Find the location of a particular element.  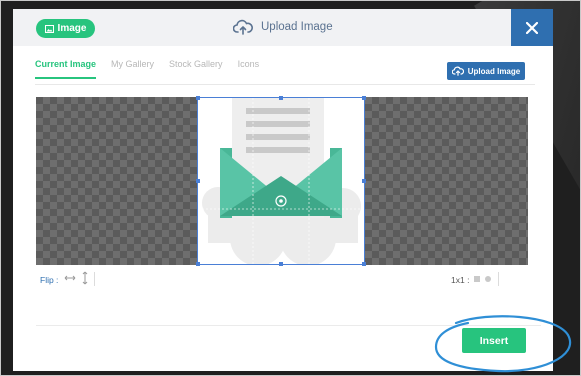

crop-handle-bottom-right is located at coordinates (364, 264).